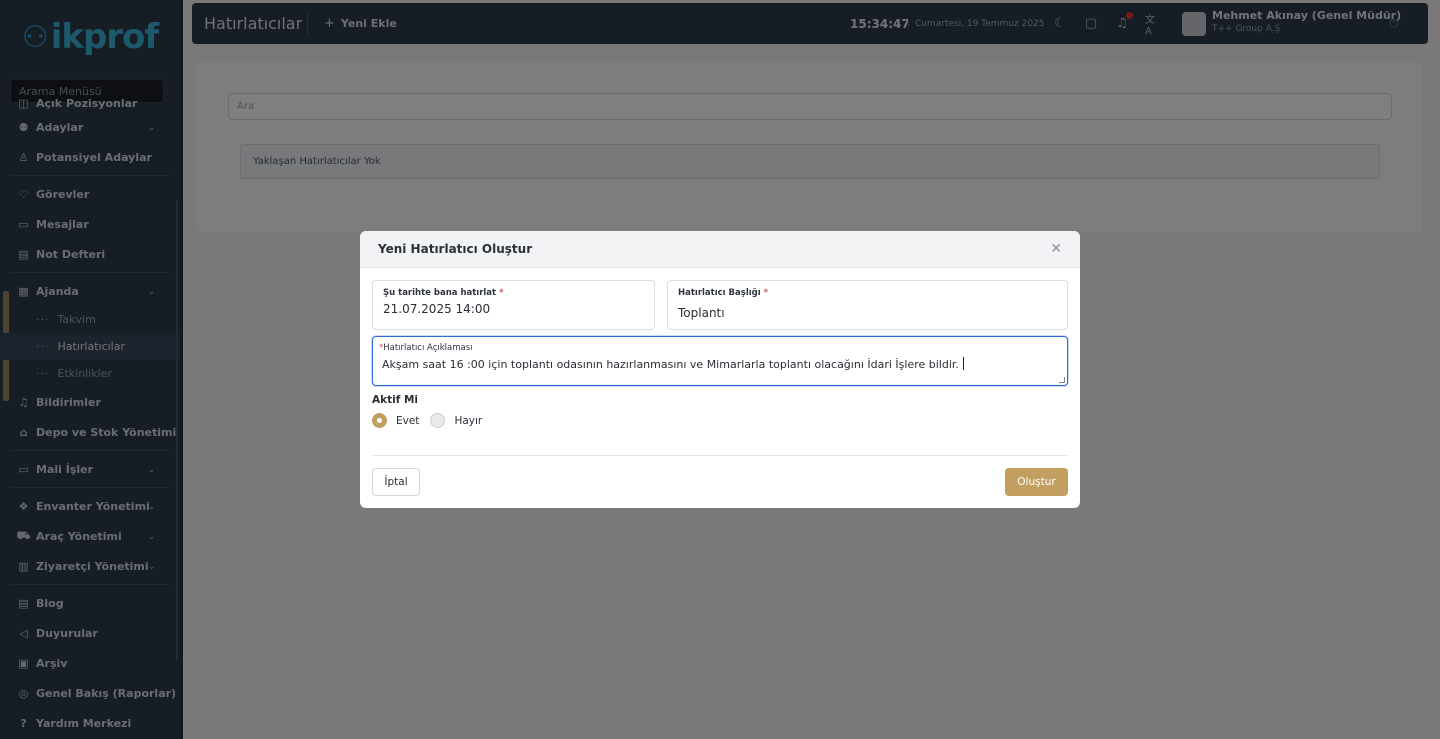  Describe the element at coordinates (407, 421) in the screenshot. I see `radio-yes-label: Evet` at that location.